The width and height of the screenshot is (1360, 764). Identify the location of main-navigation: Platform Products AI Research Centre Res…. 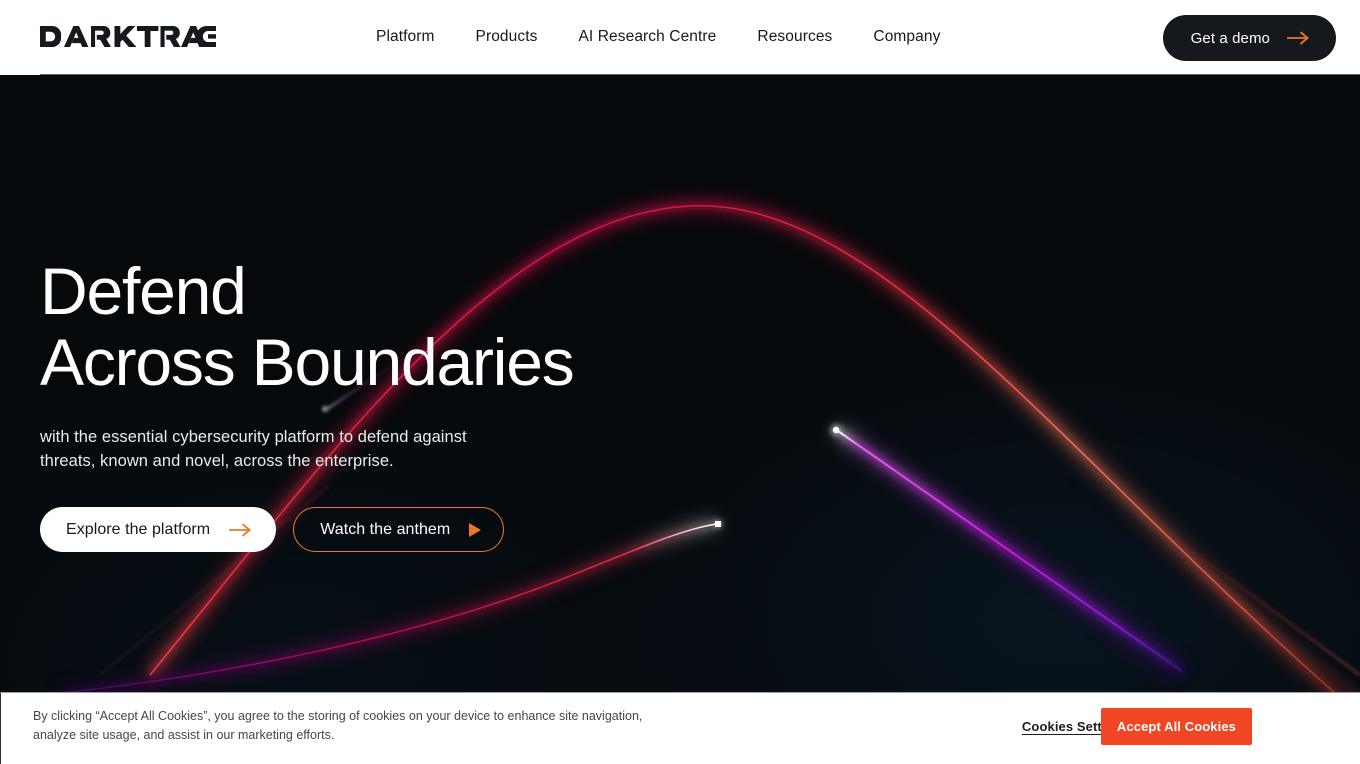
(658, 37).